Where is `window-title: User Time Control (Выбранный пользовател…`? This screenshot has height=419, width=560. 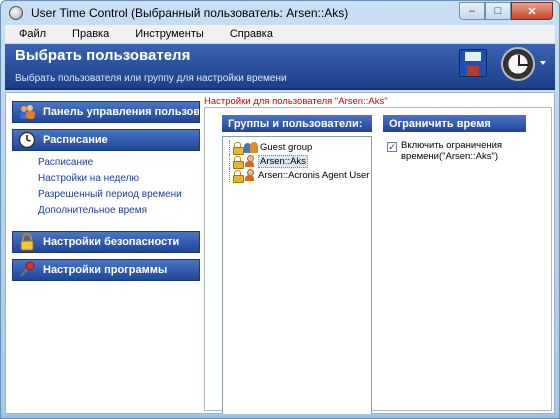
window-title: User Time Control (Выбранный пользовател… is located at coordinates (190, 13).